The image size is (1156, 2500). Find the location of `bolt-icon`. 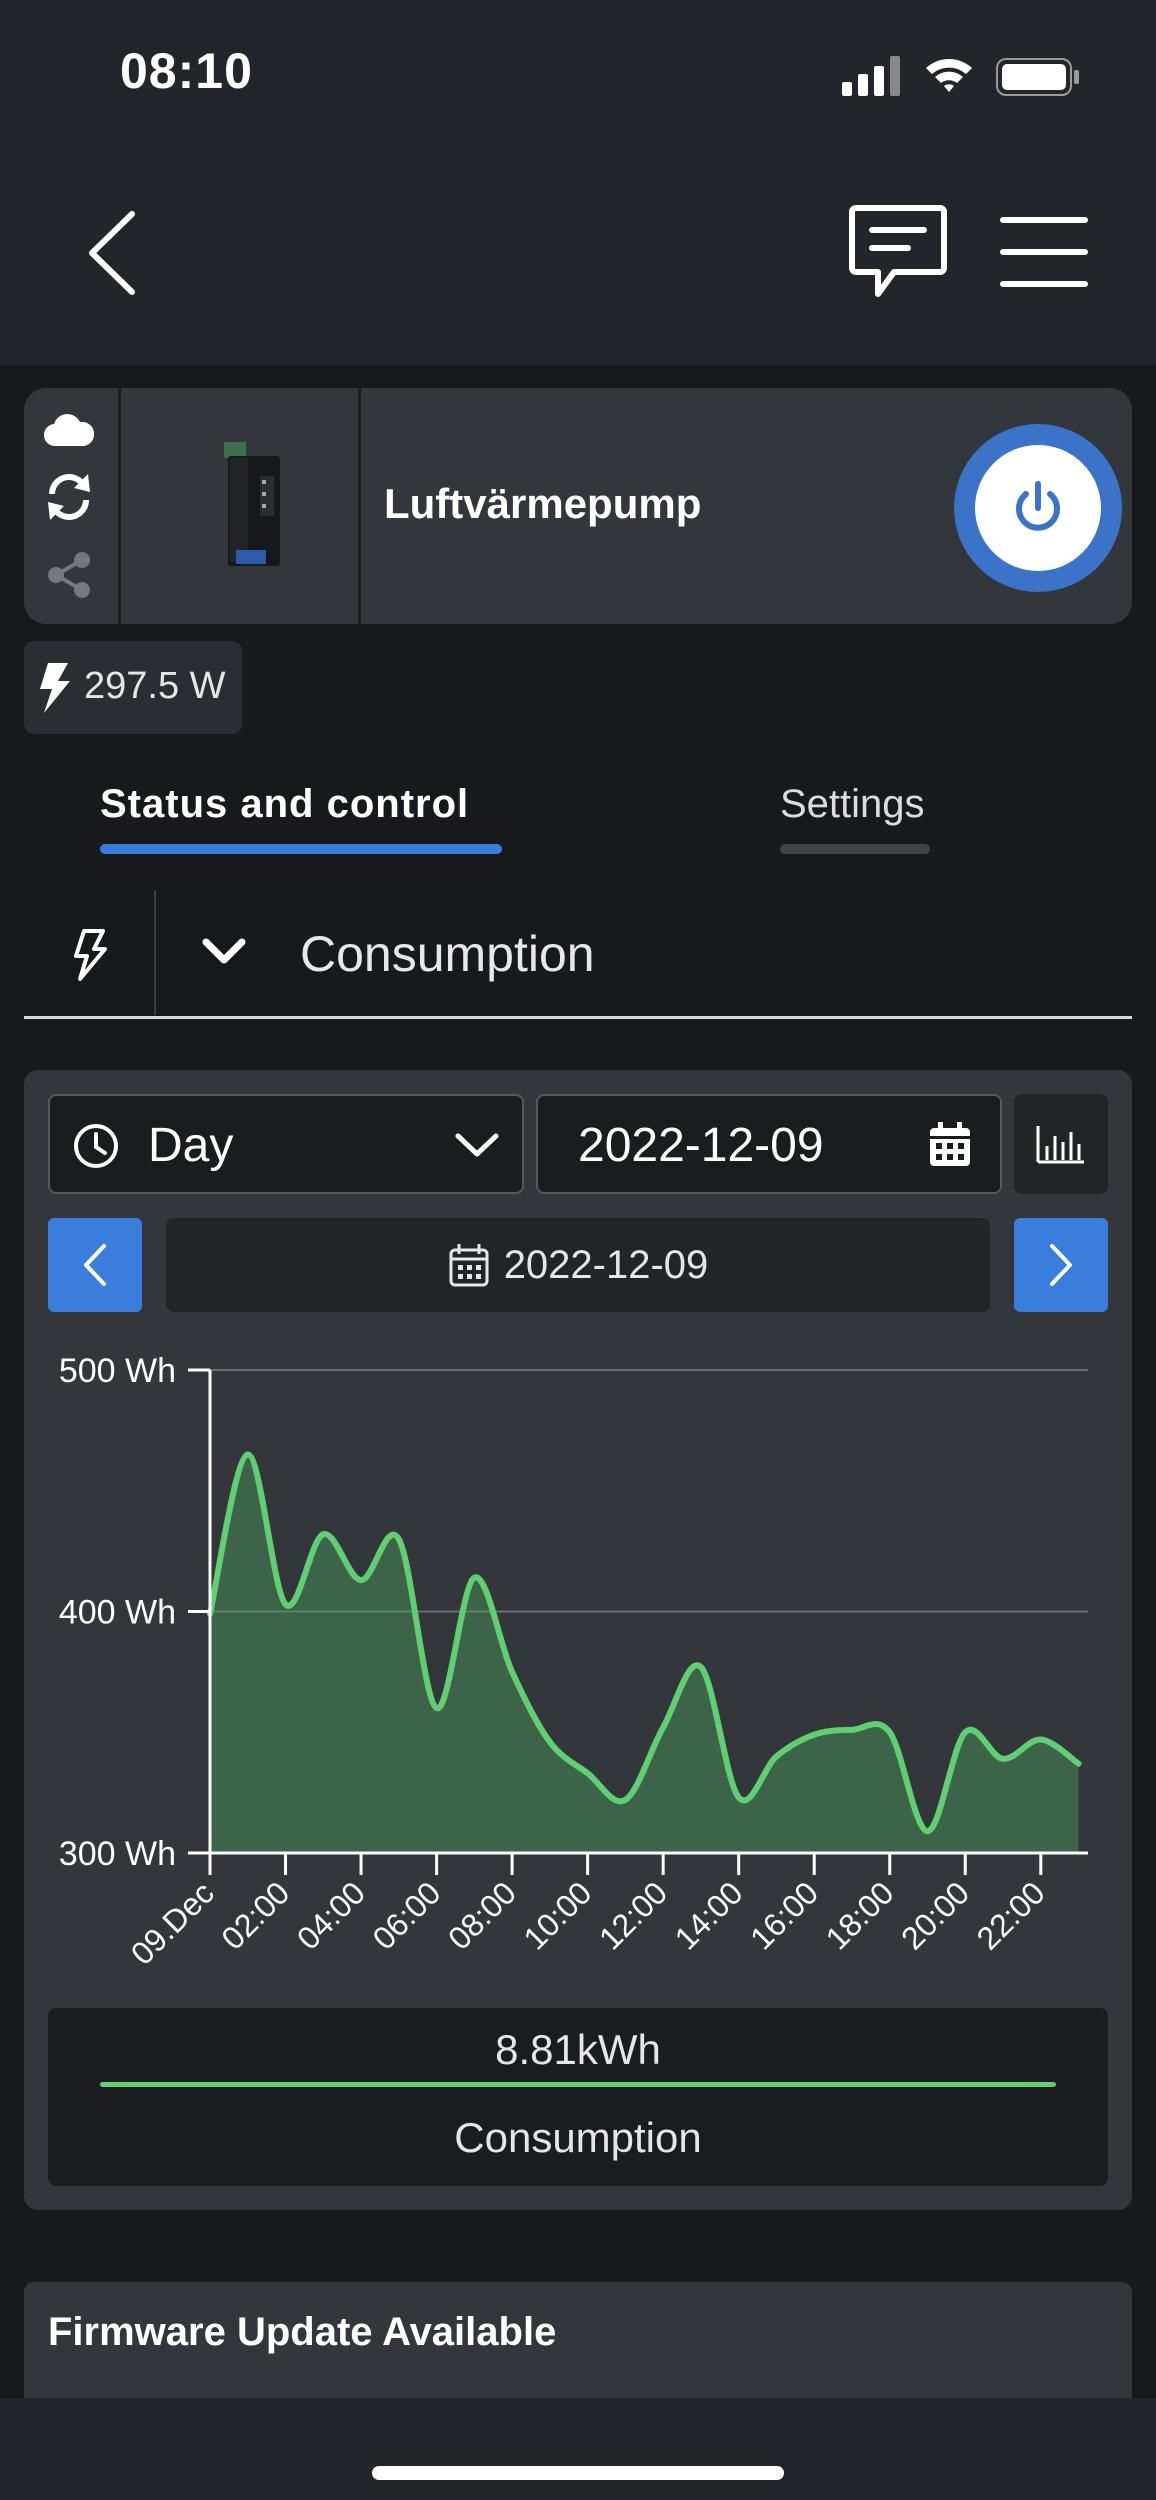

bolt-icon is located at coordinates (55, 688).